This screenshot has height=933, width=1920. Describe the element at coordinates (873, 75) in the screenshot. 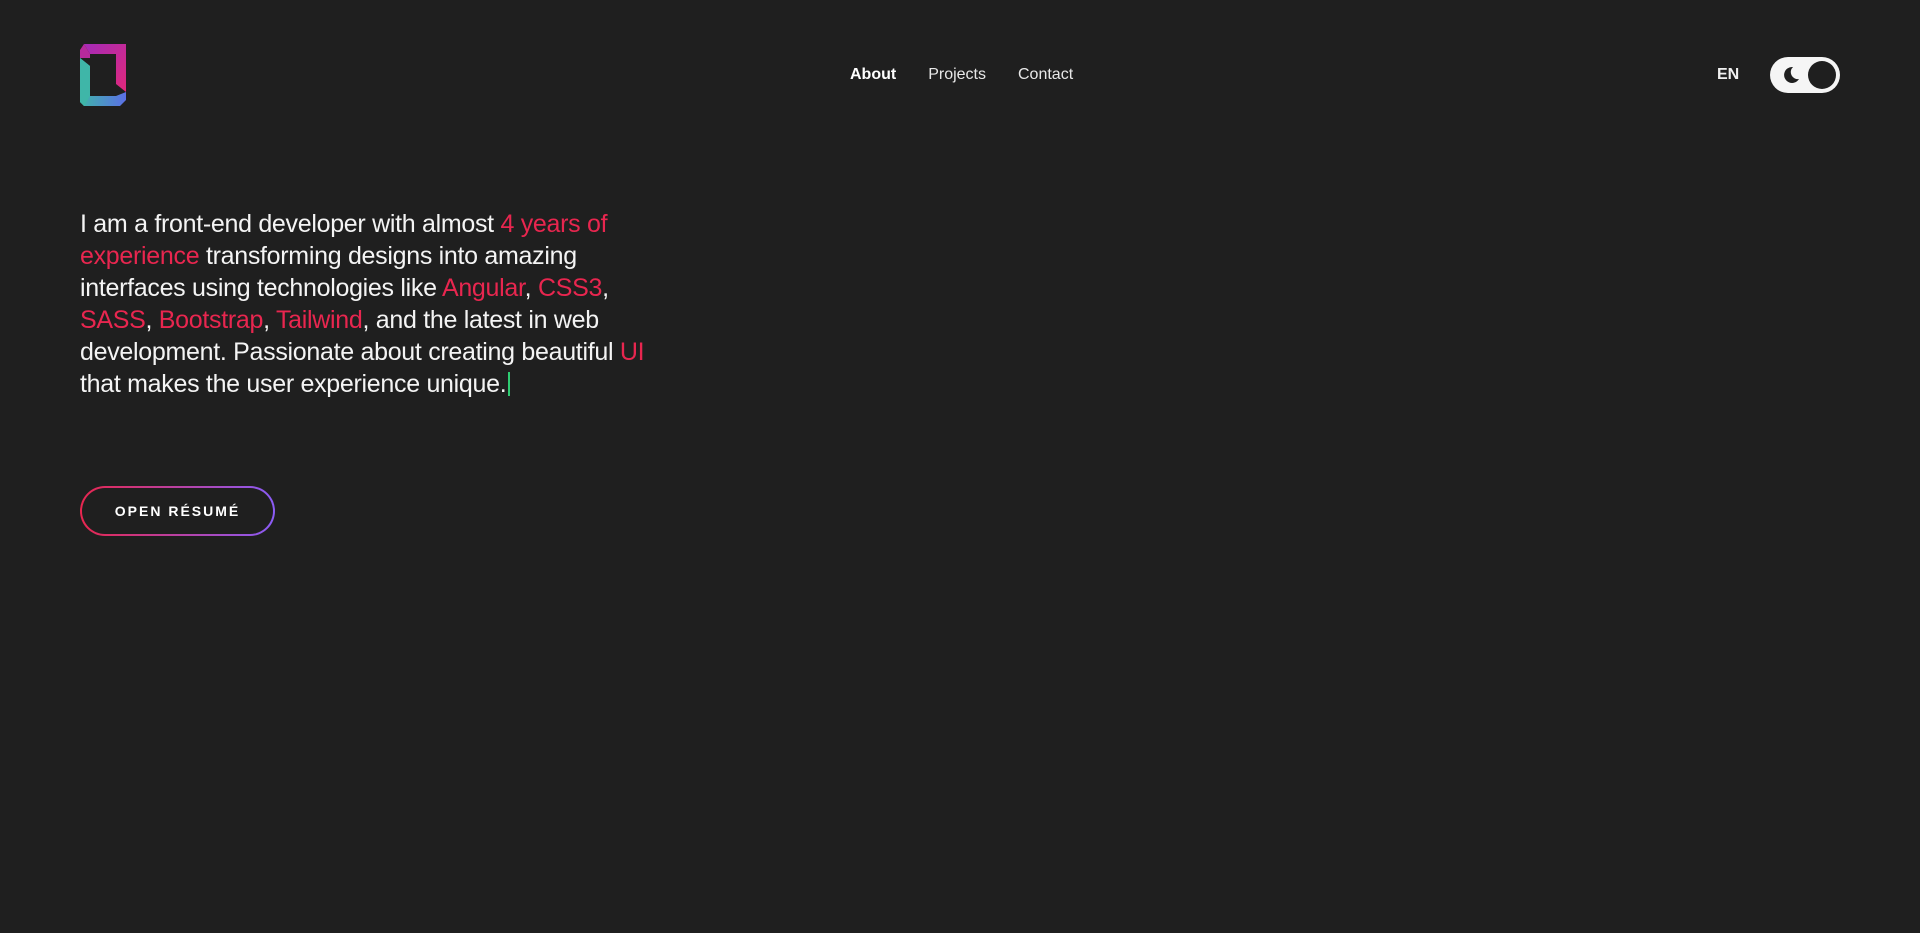

I see `nav-about: About` at that location.